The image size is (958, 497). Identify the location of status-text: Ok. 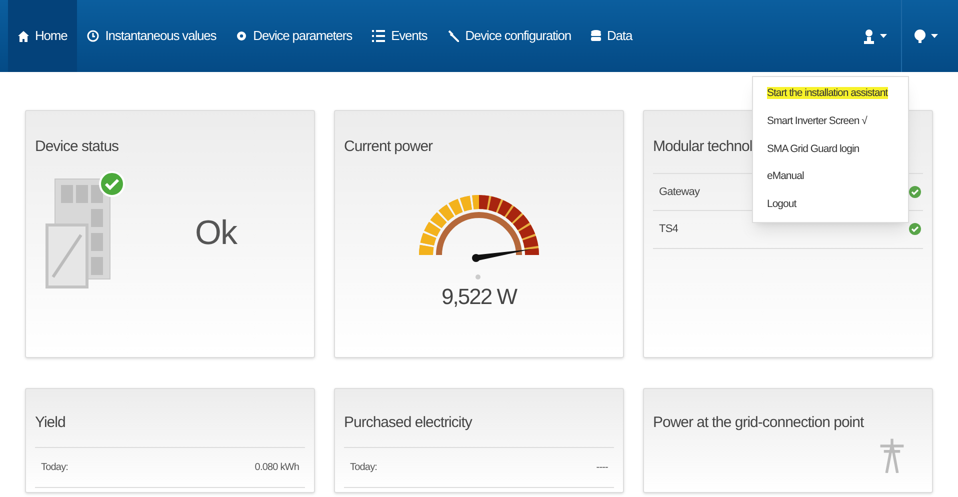
(215, 233).